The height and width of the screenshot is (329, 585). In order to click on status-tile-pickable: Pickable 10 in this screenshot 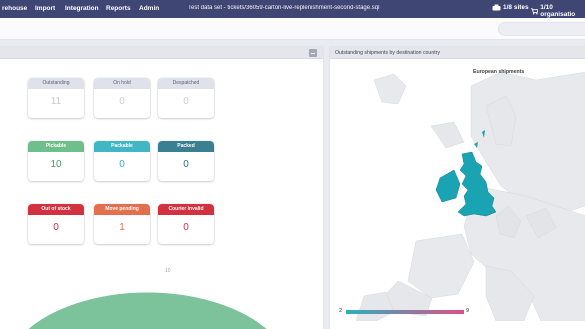, I will do `click(56, 161)`.